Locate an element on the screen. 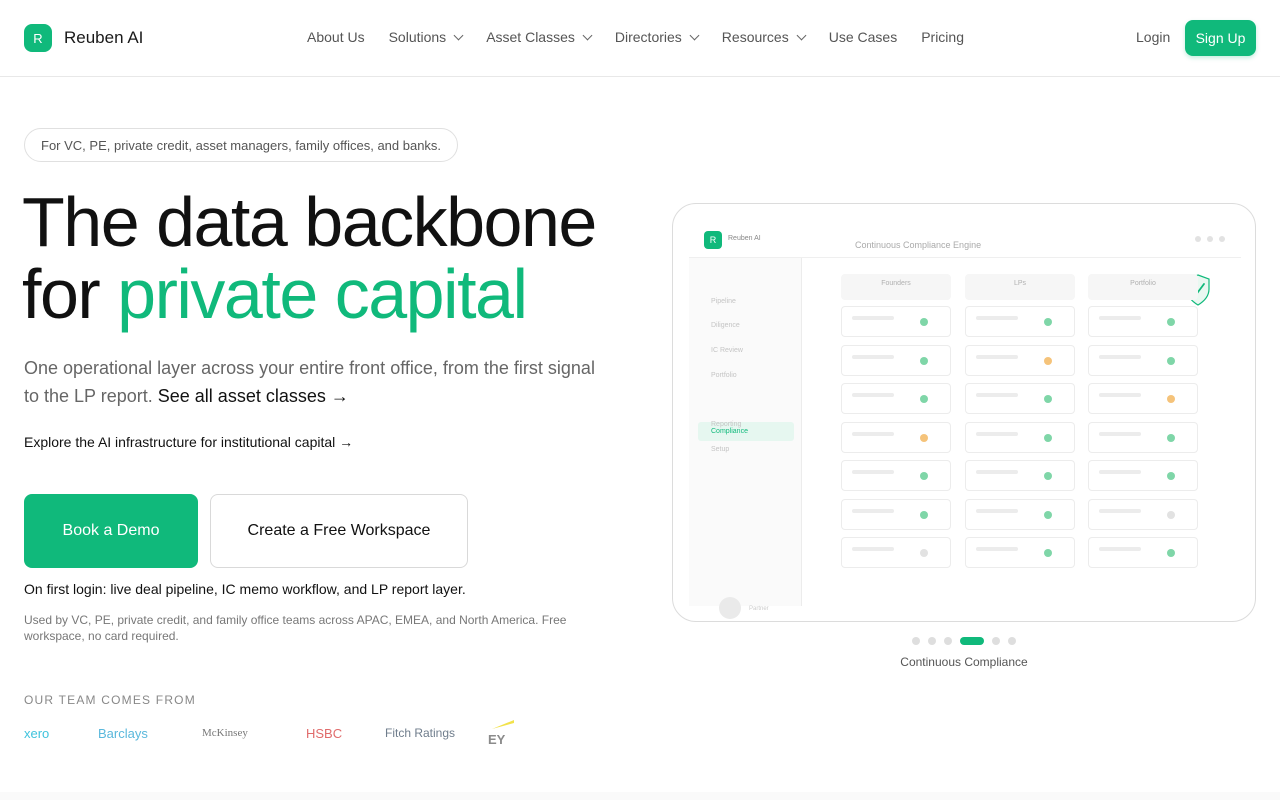  carousel-caption: Continuous Compliance is located at coordinates (964, 662).